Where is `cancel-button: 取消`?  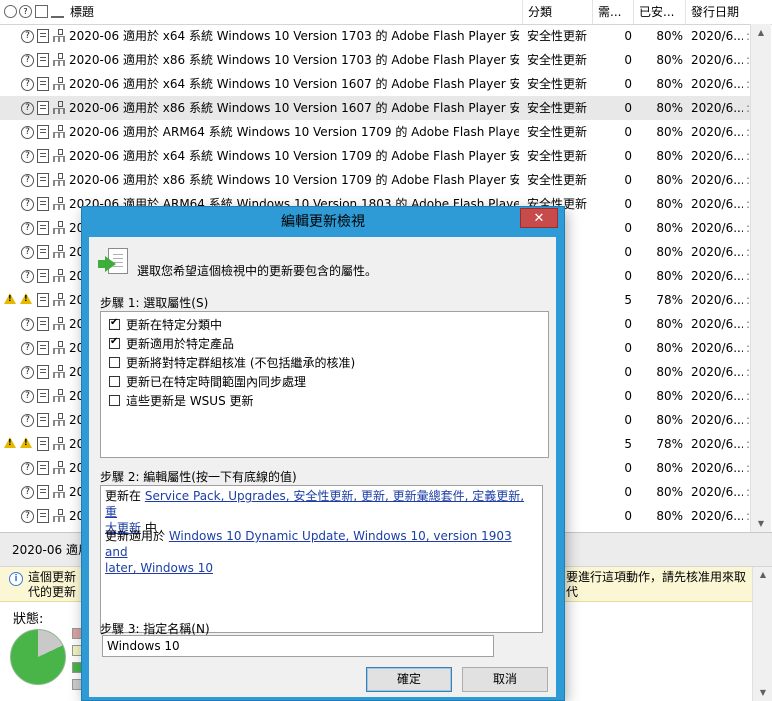
cancel-button: 取消 is located at coordinates (505, 679).